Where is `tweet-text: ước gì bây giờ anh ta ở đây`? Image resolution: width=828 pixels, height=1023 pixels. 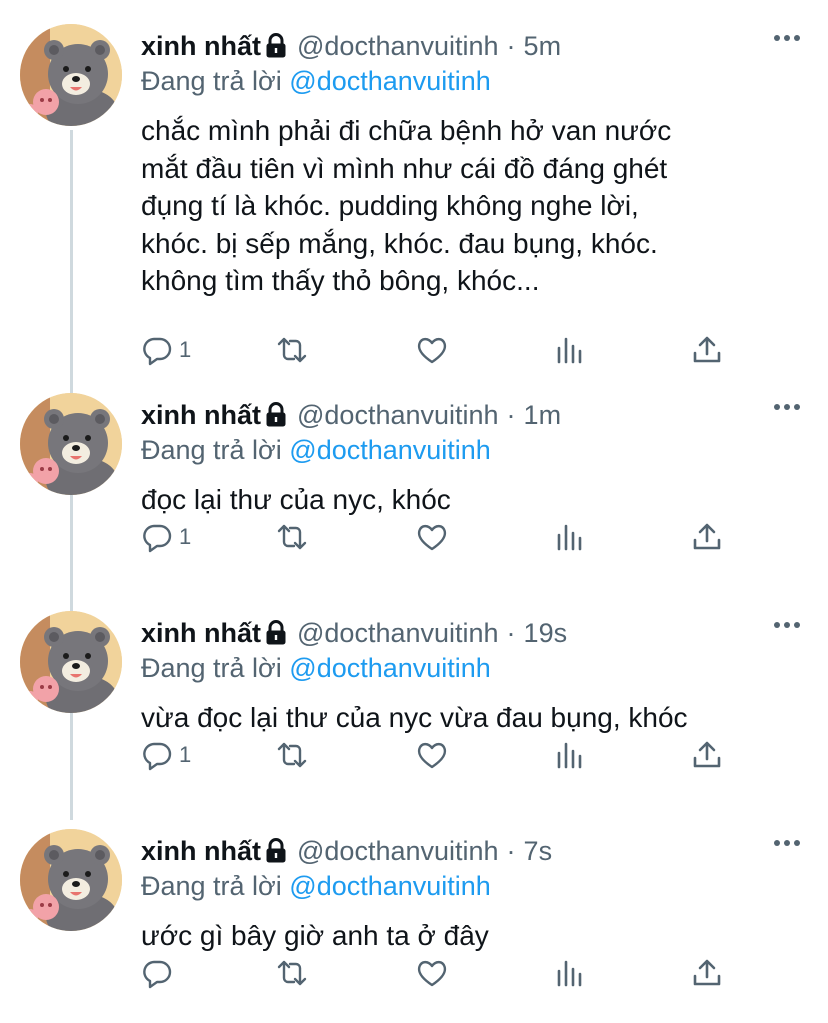 tweet-text: ước gì bây giờ anh ta ở đây is located at coordinates (471, 936).